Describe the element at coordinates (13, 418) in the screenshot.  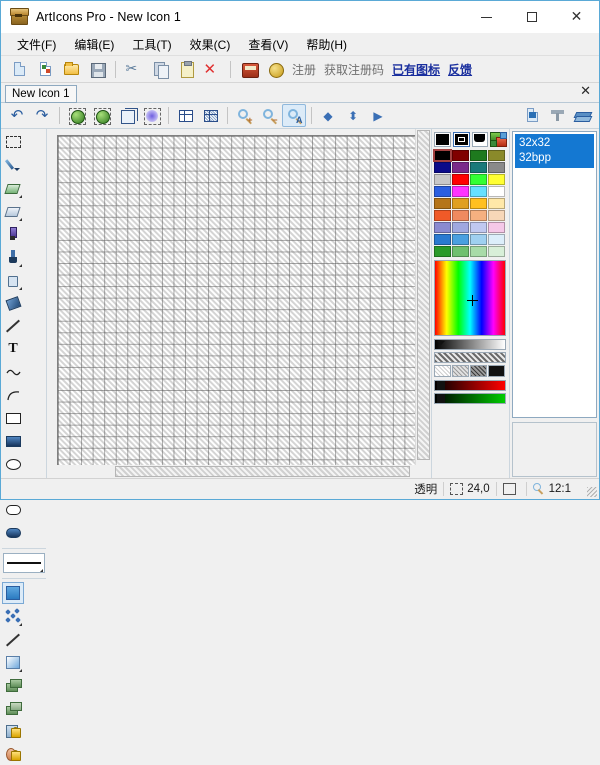
I see `tool-rectangle` at that location.